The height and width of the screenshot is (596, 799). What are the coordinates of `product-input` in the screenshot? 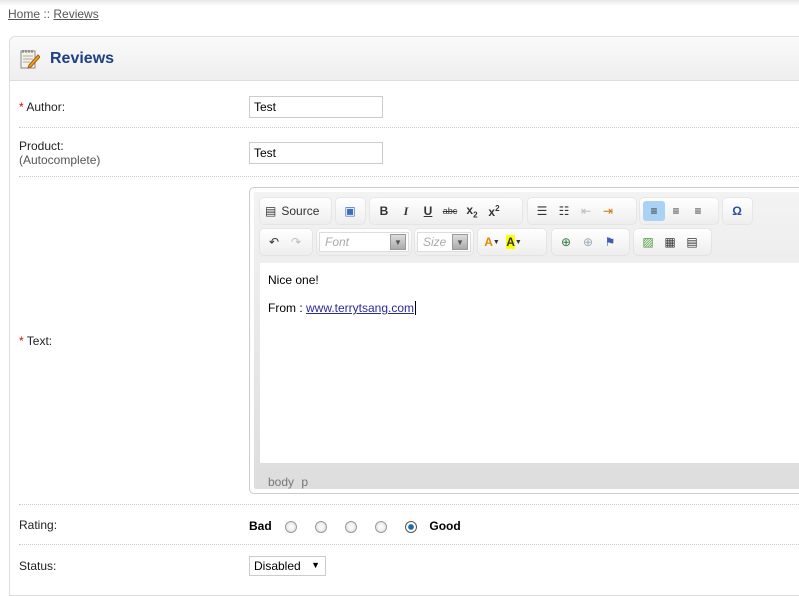 It's located at (316, 153).